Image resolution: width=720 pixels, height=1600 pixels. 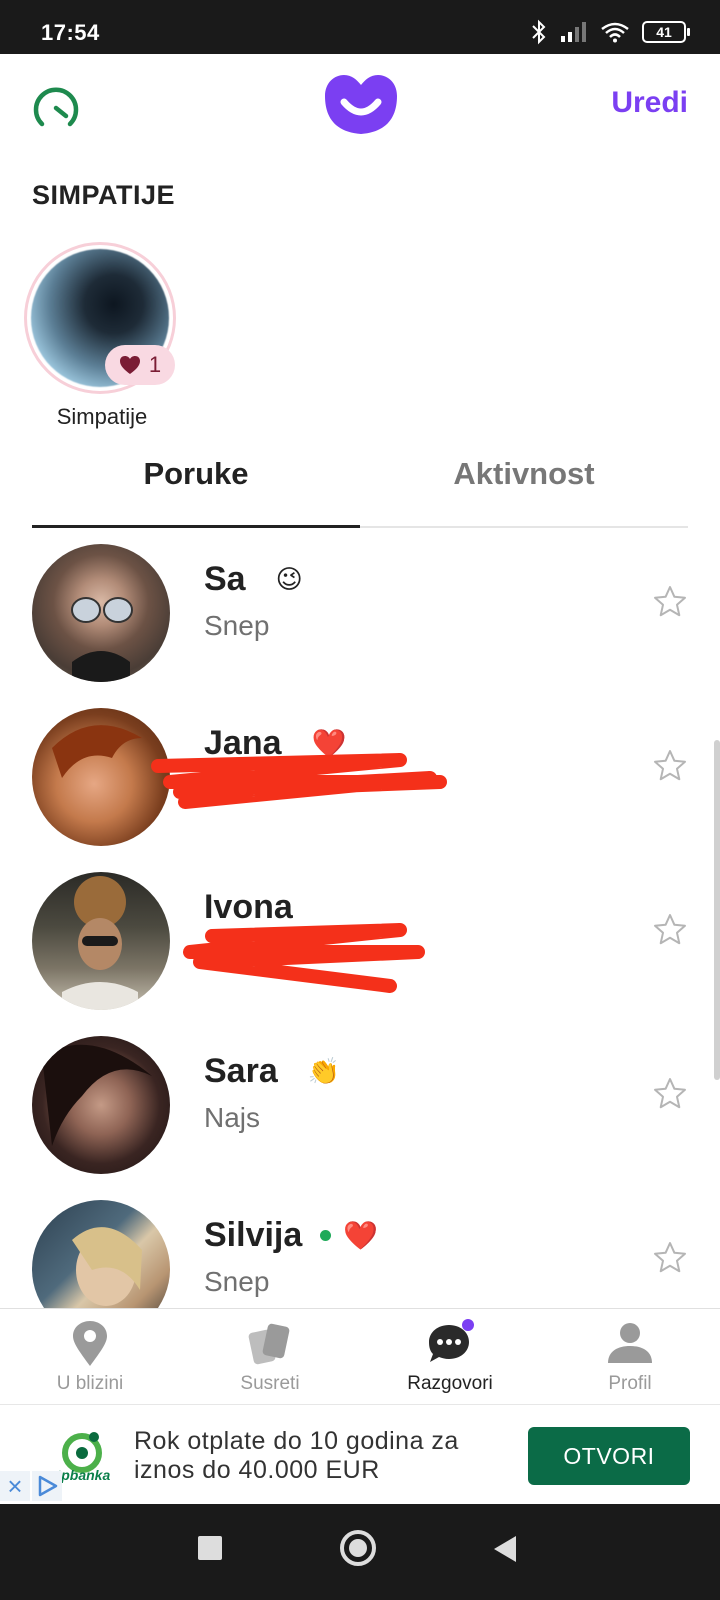 I want to click on cards-icon, so click(x=269, y=1344).